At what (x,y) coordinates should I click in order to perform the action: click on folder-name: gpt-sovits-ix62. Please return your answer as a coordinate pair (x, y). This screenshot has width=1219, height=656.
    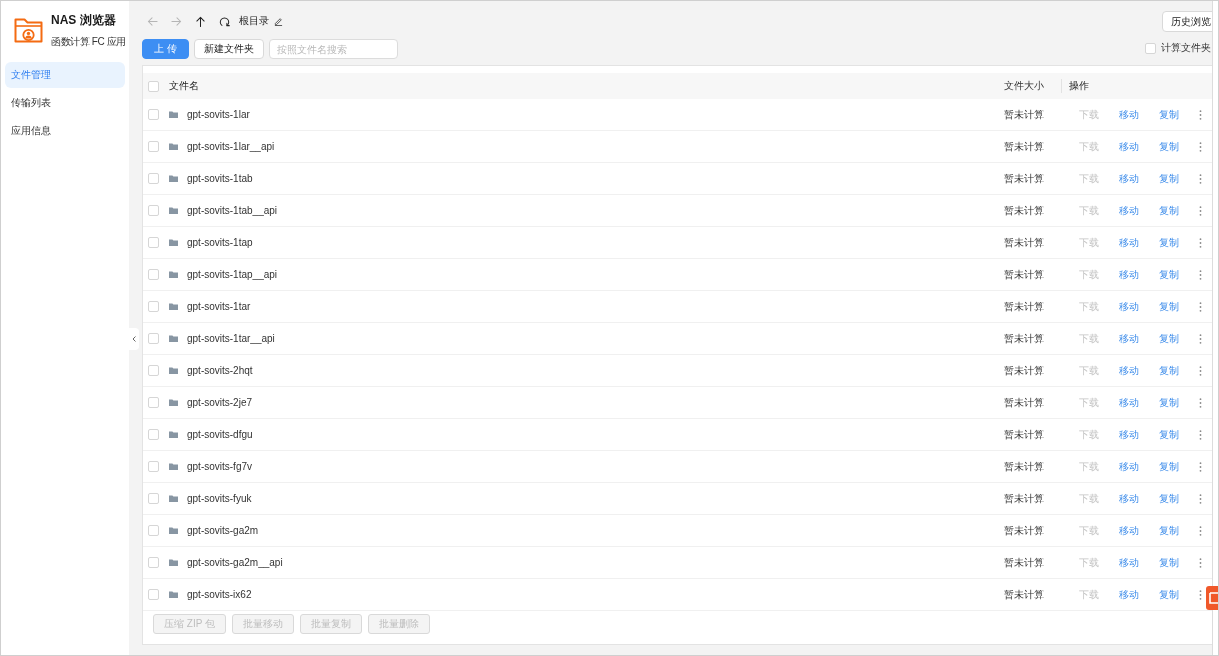
    Looking at the image, I should click on (219, 594).